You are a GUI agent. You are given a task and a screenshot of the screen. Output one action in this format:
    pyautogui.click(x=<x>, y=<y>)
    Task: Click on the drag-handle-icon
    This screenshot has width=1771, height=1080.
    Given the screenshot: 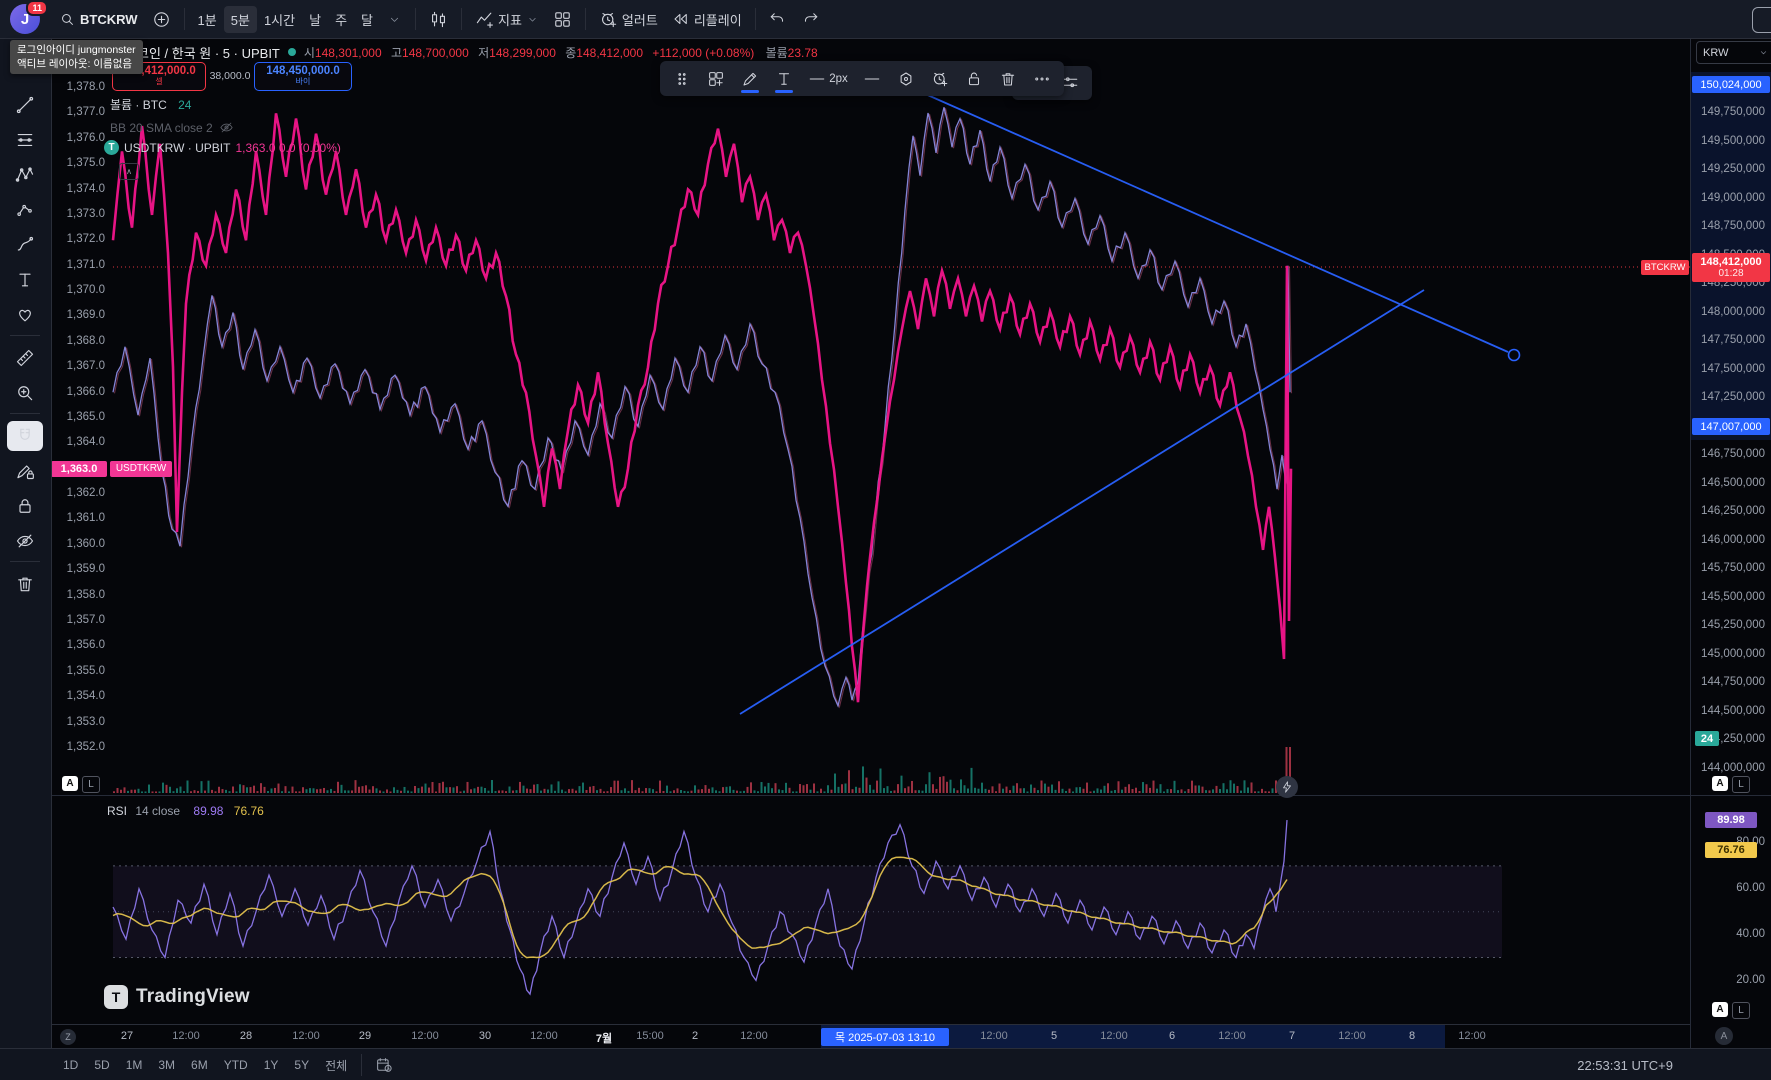 What is the action you would take?
    pyautogui.click(x=682, y=79)
    